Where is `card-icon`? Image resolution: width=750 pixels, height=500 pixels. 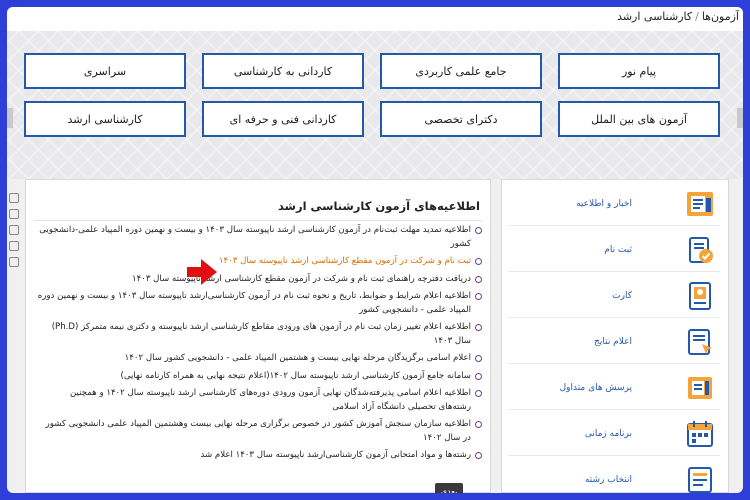
card-icon is located at coordinates (700, 296).